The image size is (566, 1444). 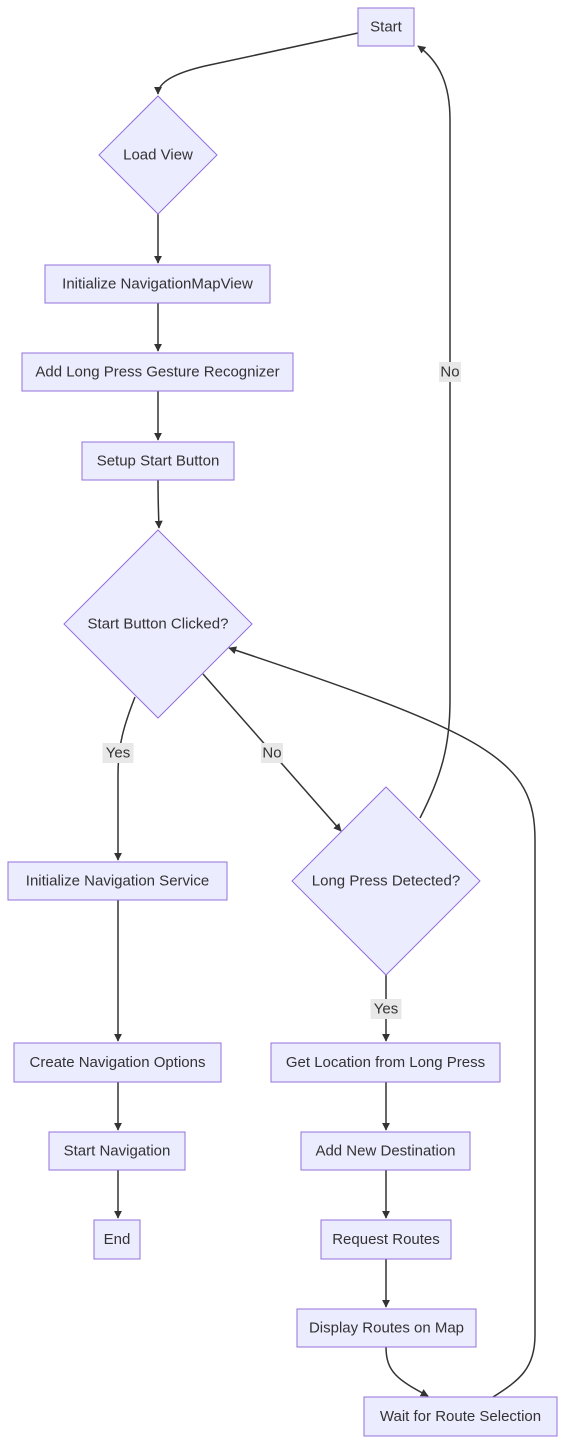 I want to click on node-label: Request Routes, so click(x=386, y=1239).